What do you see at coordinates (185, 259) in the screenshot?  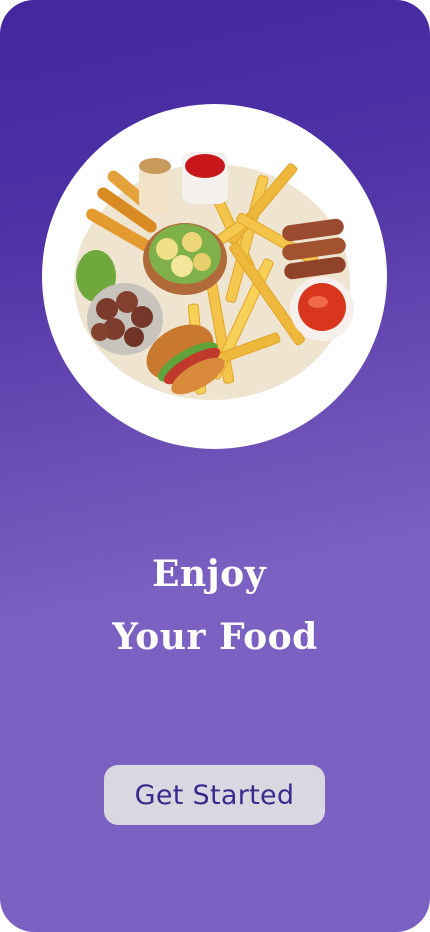 I see `potato-bowl` at bounding box center [185, 259].